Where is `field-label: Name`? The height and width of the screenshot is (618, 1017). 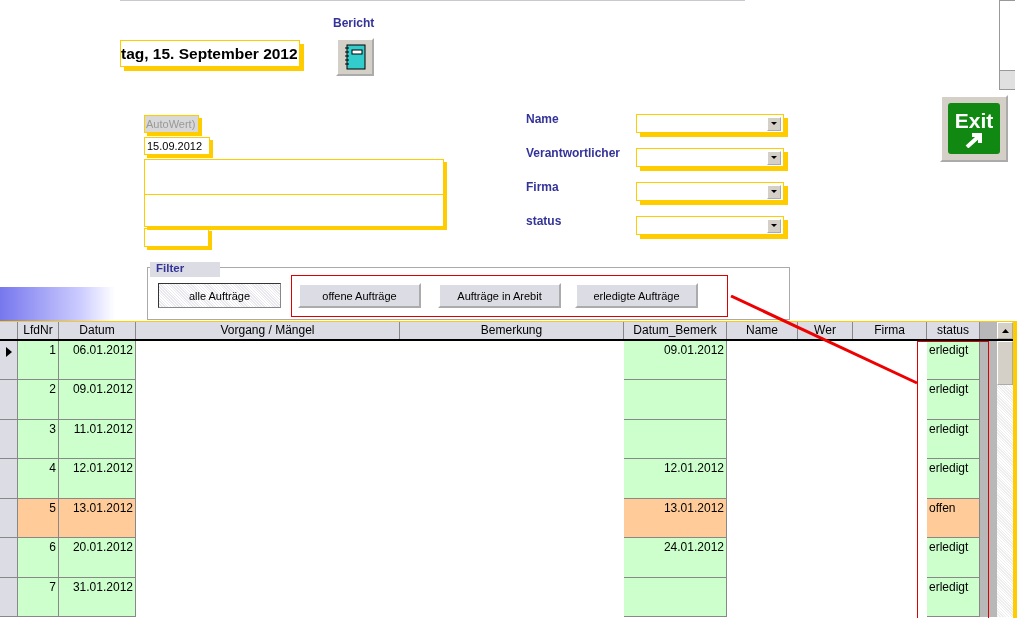 field-label: Name is located at coordinates (543, 118).